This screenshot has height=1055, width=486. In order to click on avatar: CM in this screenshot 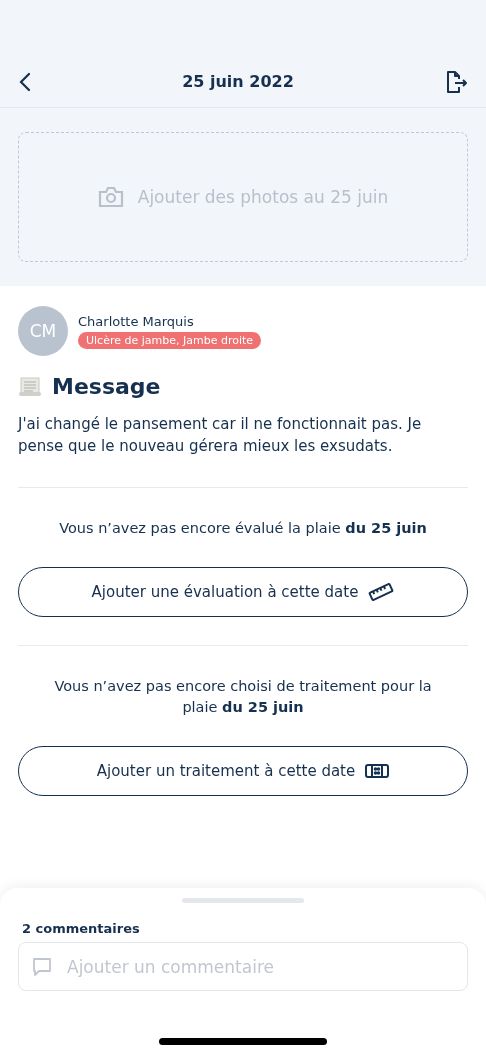, I will do `click(43, 331)`.